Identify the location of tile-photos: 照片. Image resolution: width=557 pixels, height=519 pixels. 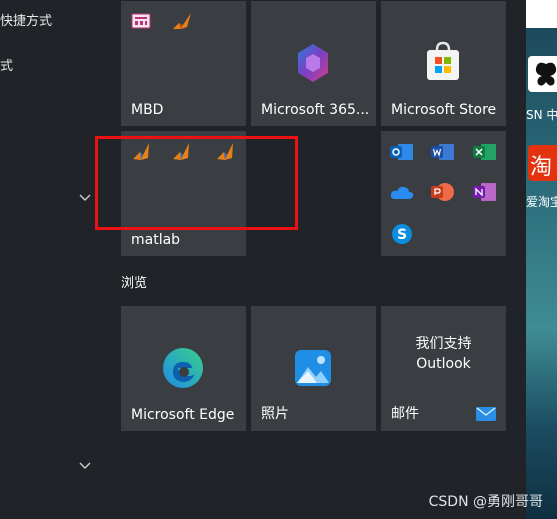
(313, 368).